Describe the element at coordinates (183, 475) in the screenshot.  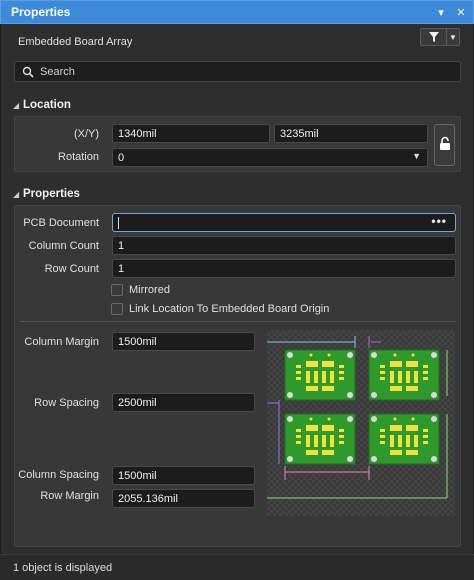
I see `column-spacing-field: 1500mil` at that location.